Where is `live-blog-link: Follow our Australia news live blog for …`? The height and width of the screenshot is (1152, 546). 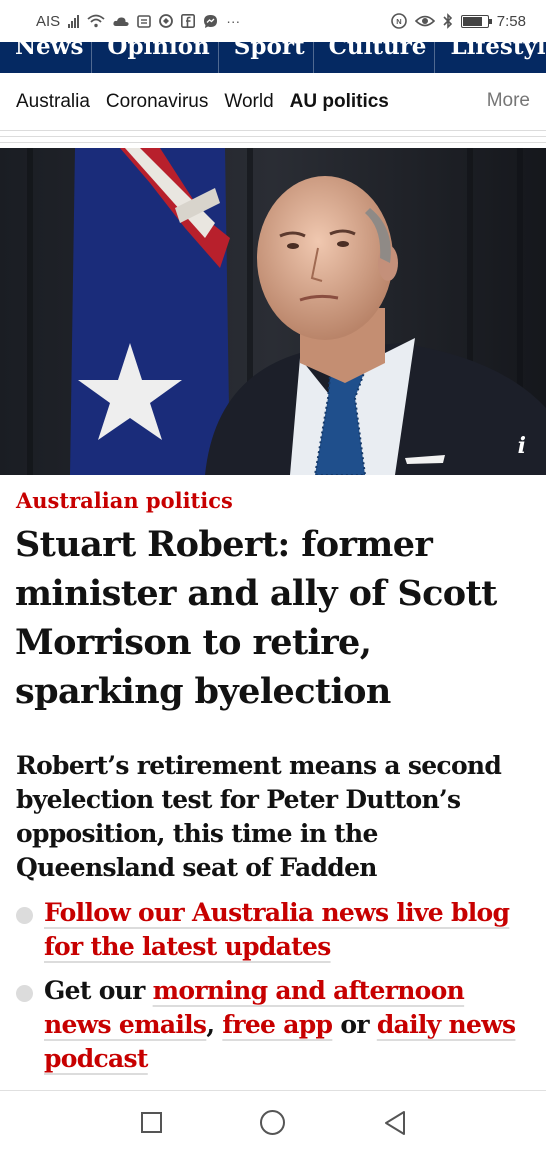
live-blog-link: Follow our Australia news live blog for … is located at coordinates (277, 929).